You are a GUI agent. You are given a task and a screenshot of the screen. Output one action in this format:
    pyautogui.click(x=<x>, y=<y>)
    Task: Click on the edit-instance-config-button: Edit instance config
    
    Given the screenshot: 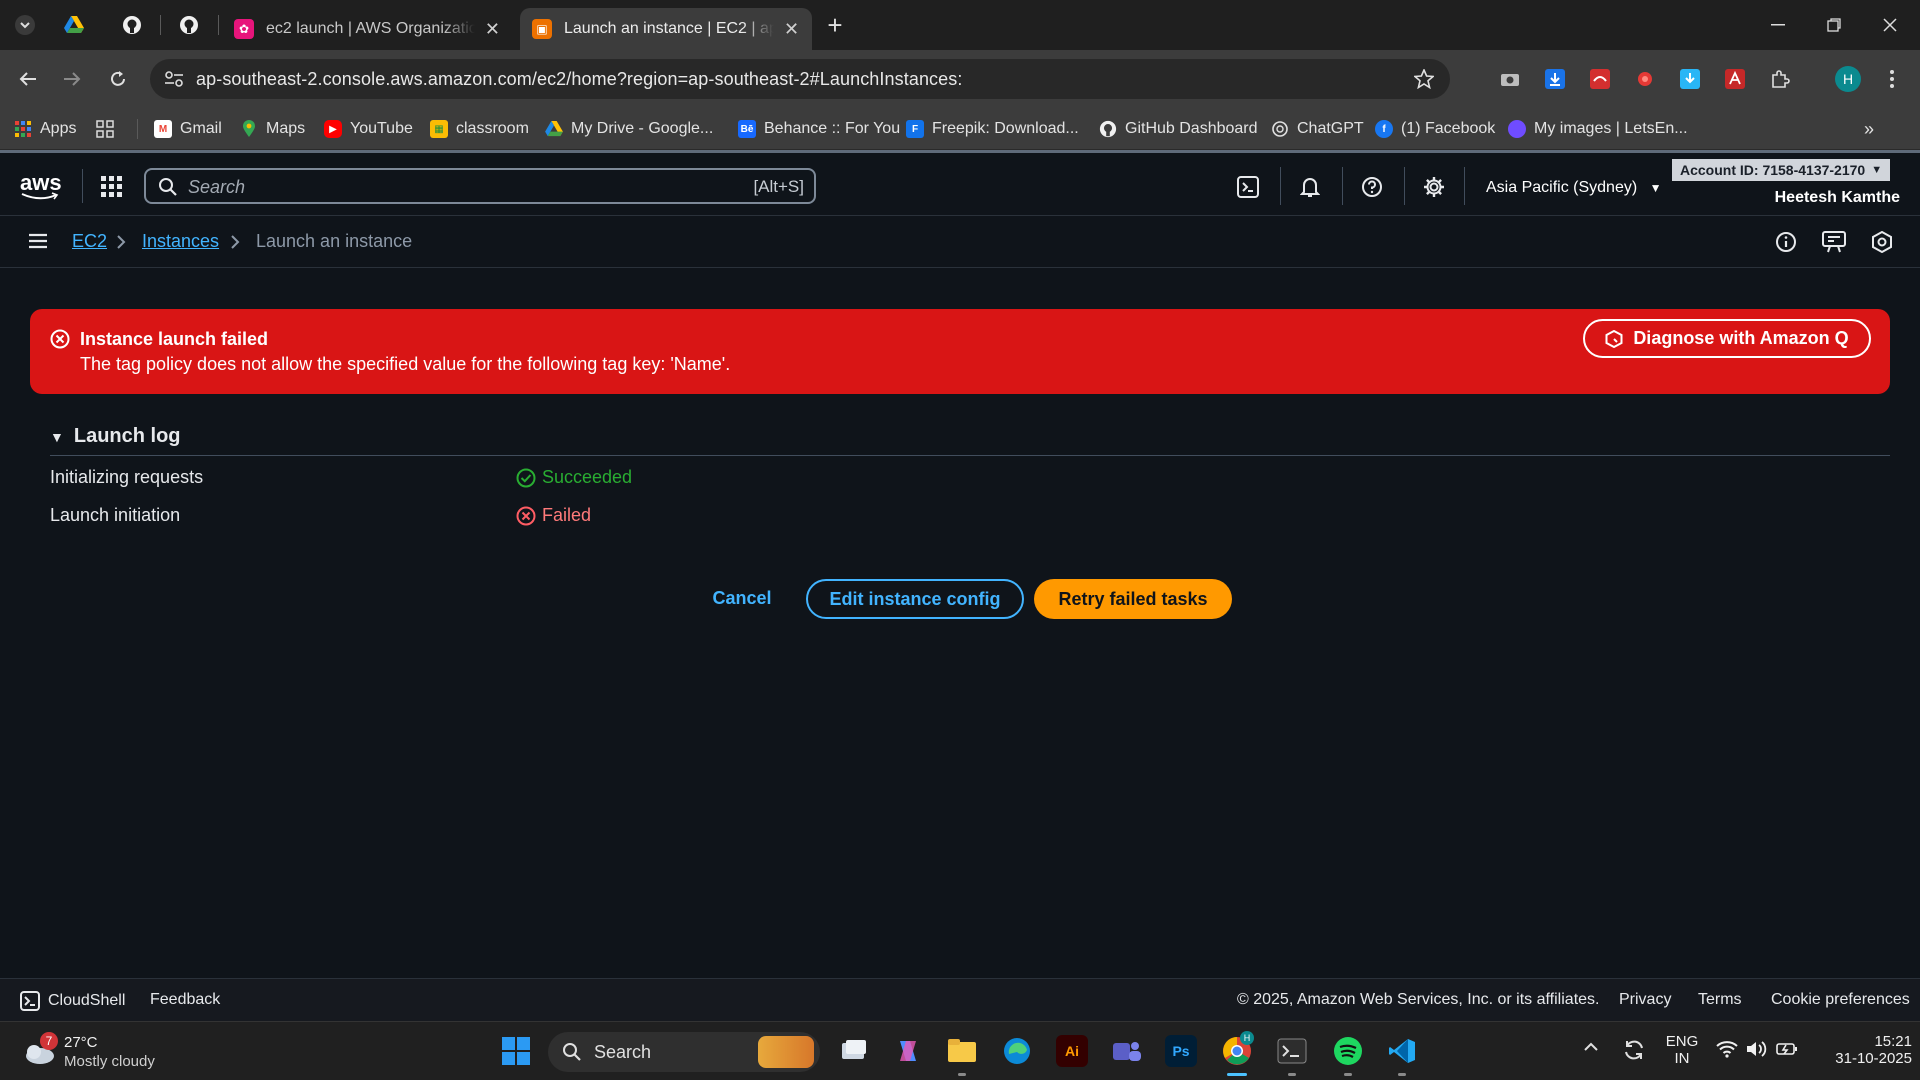 What is the action you would take?
    pyautogui.click(x=915, y=599)
    